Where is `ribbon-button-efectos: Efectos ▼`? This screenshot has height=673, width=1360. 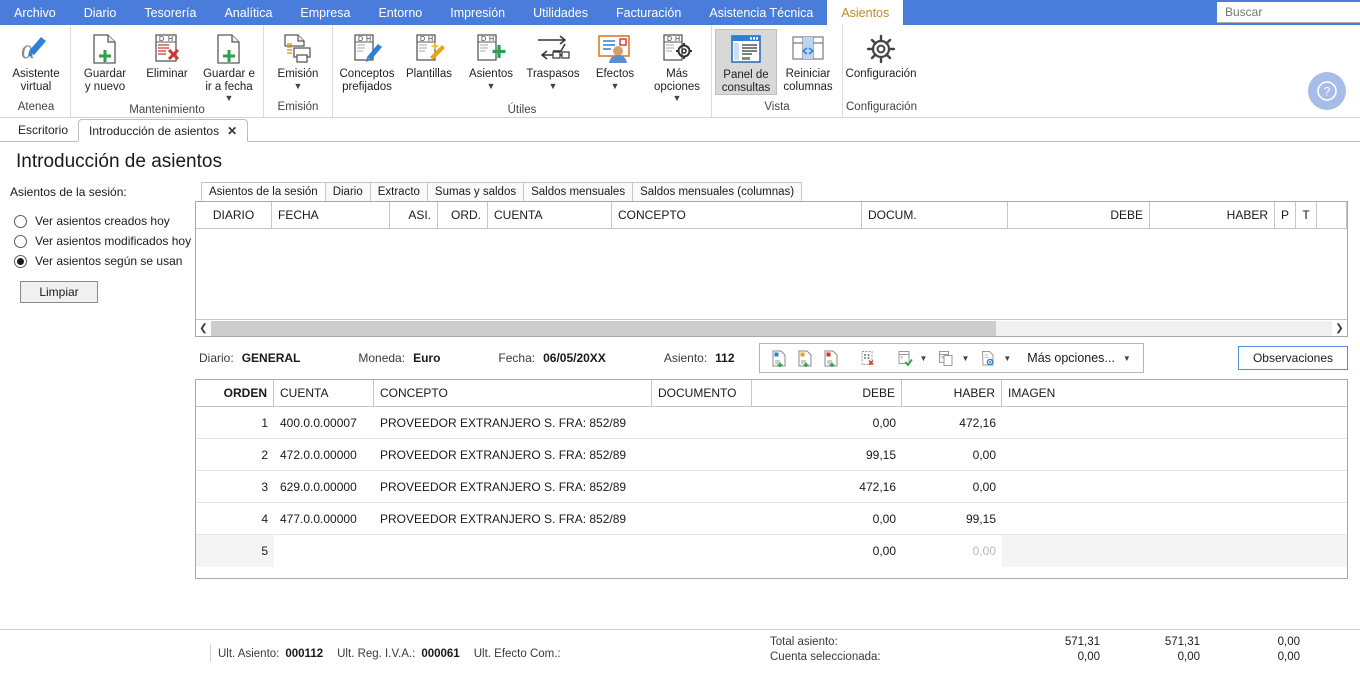
ribbon-button-efectos: Efectos ▼ is located at coordinates (615, 60).